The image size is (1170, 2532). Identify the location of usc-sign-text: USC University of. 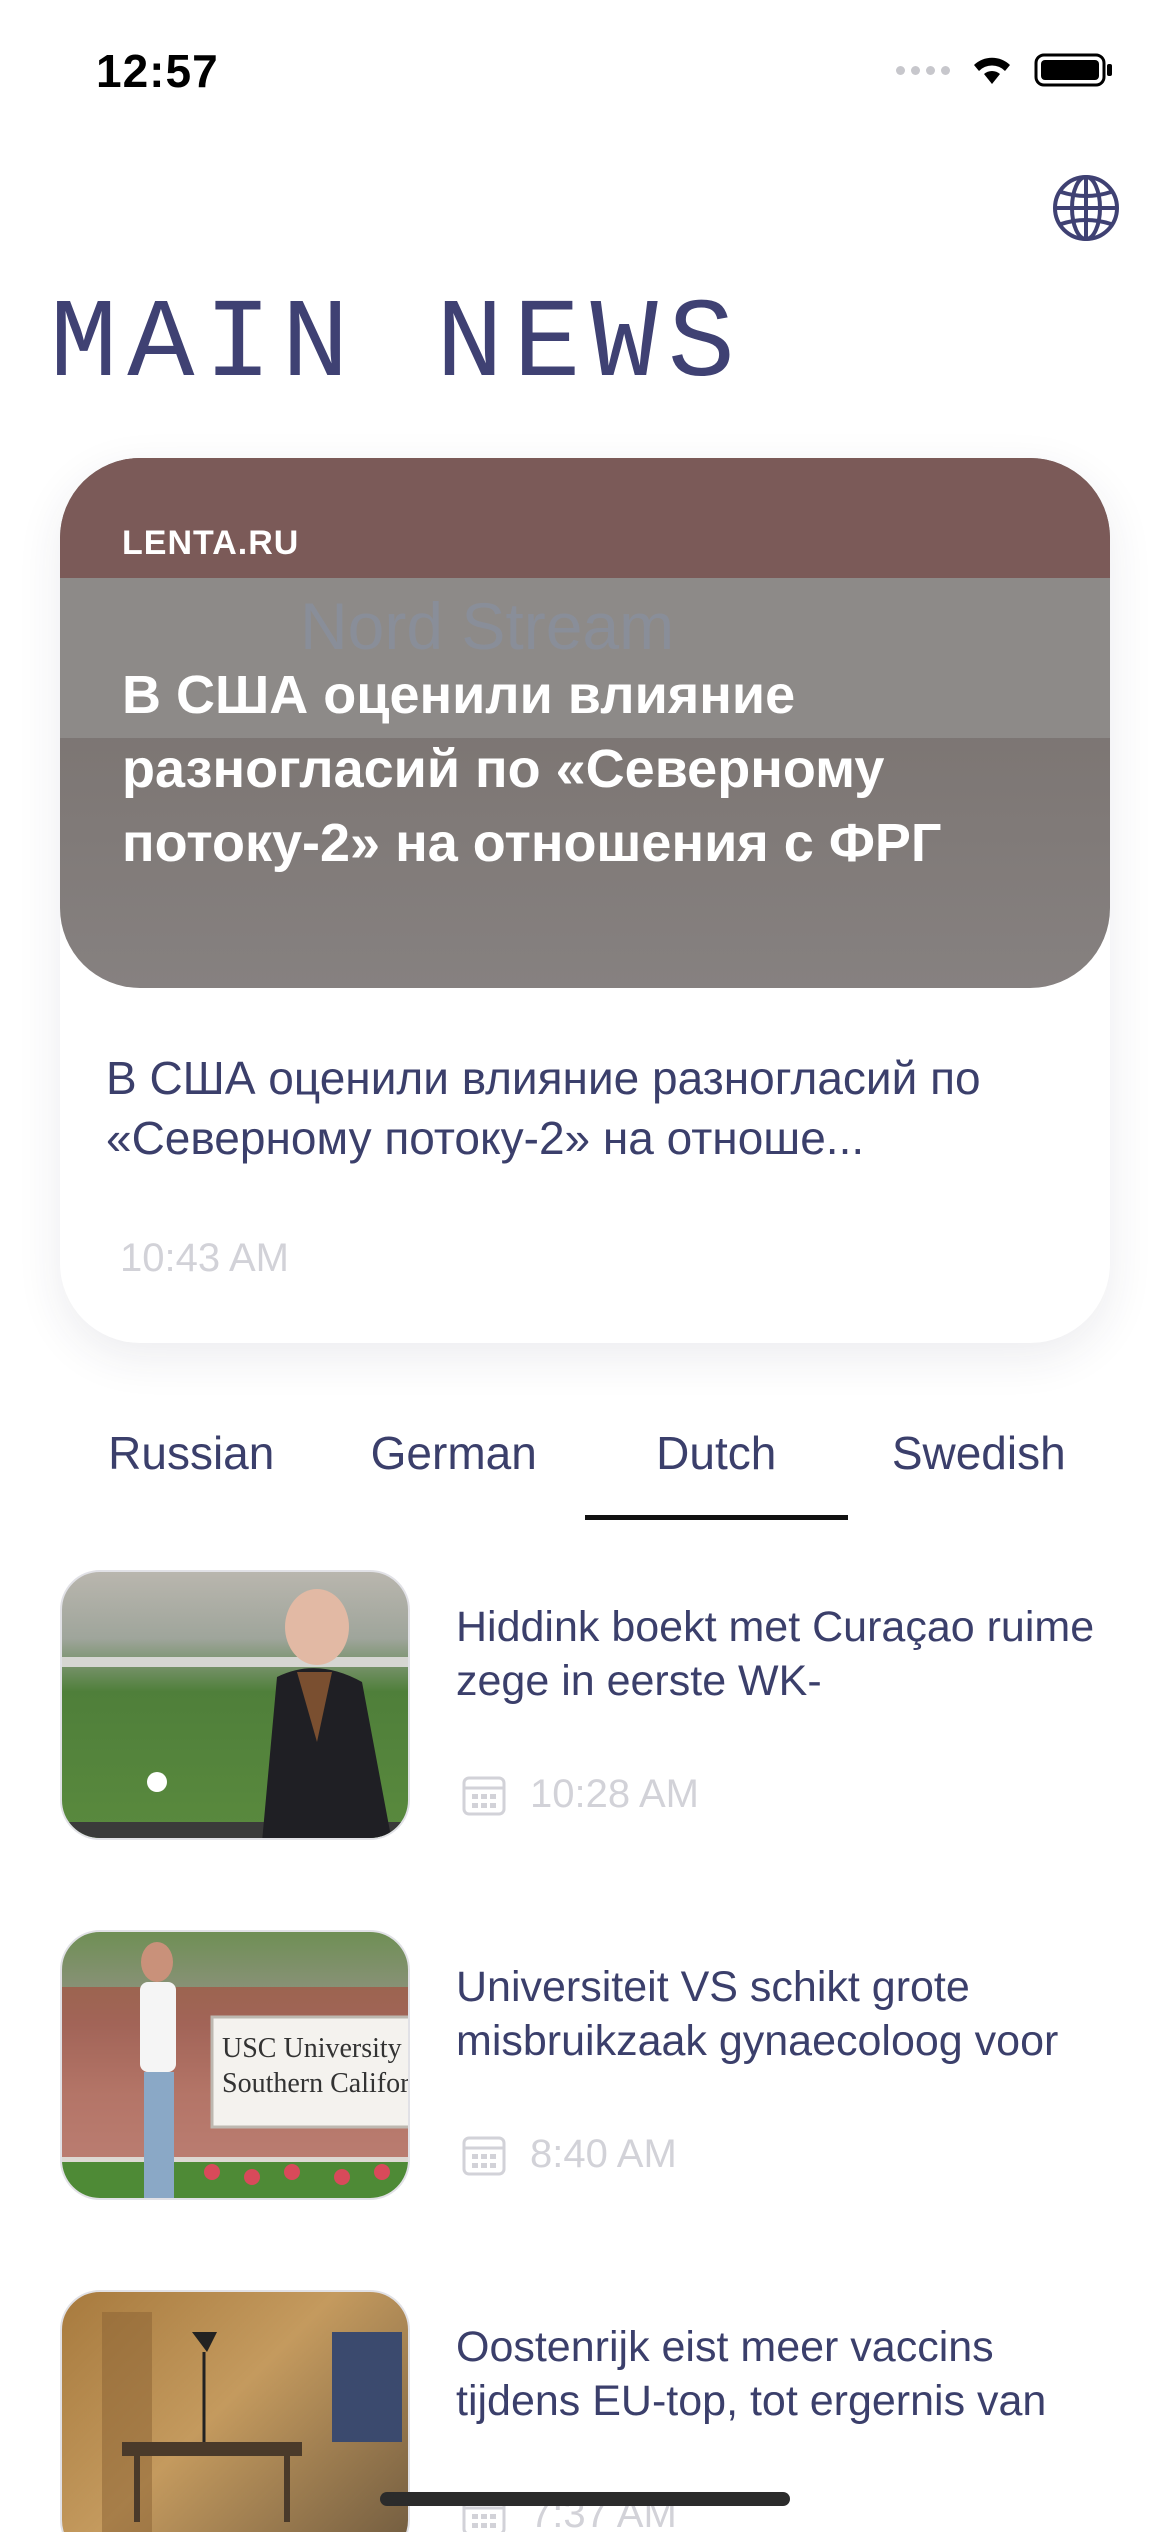
(316, 2048).